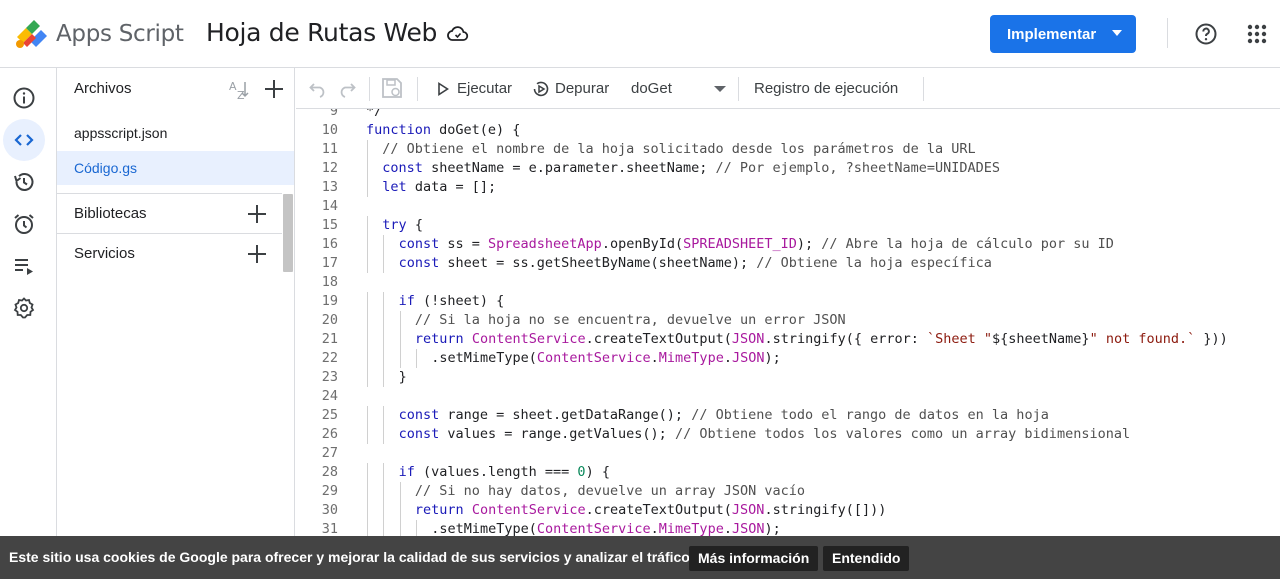  I want to click on save-icon, so click(392, 88).